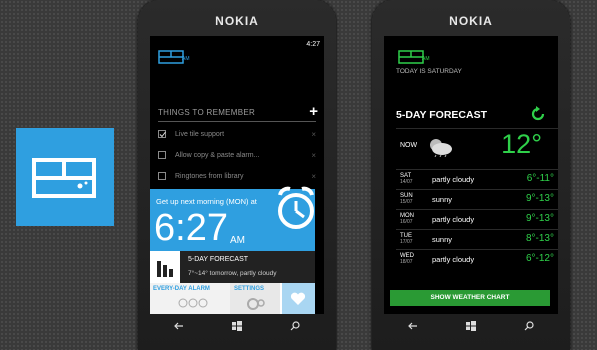 The image size is (597, 350). Describe the element at coordinates (207, 112) in the screenshot. I see `todo-title: THINGS TO REMEMBER` at that location.